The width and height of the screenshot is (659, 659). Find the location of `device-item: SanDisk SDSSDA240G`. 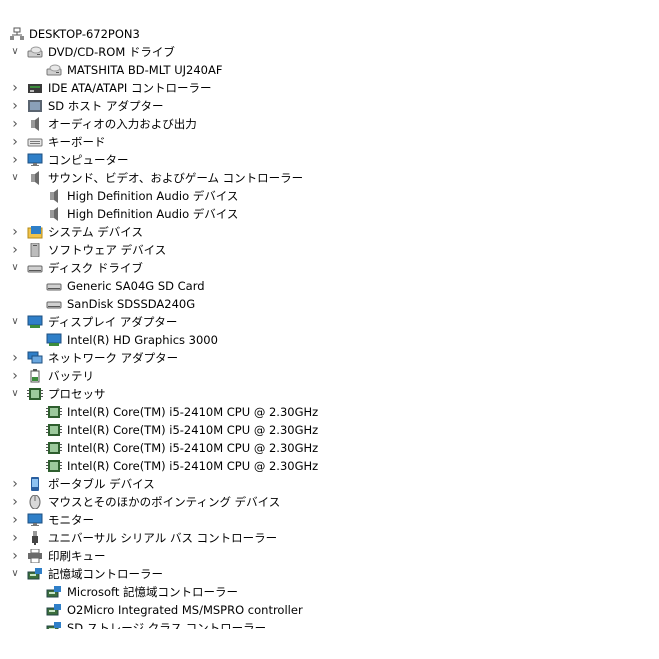

device-item: SanDisk SDSSDA240G is located at coordinates (329, 304).